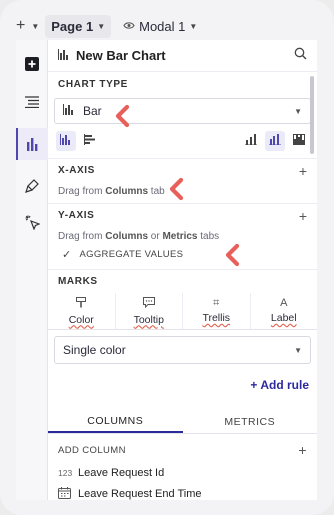  Describe the element at coordinates (156, 191) in the screenshot. I see `hint-text: tab` at that location.